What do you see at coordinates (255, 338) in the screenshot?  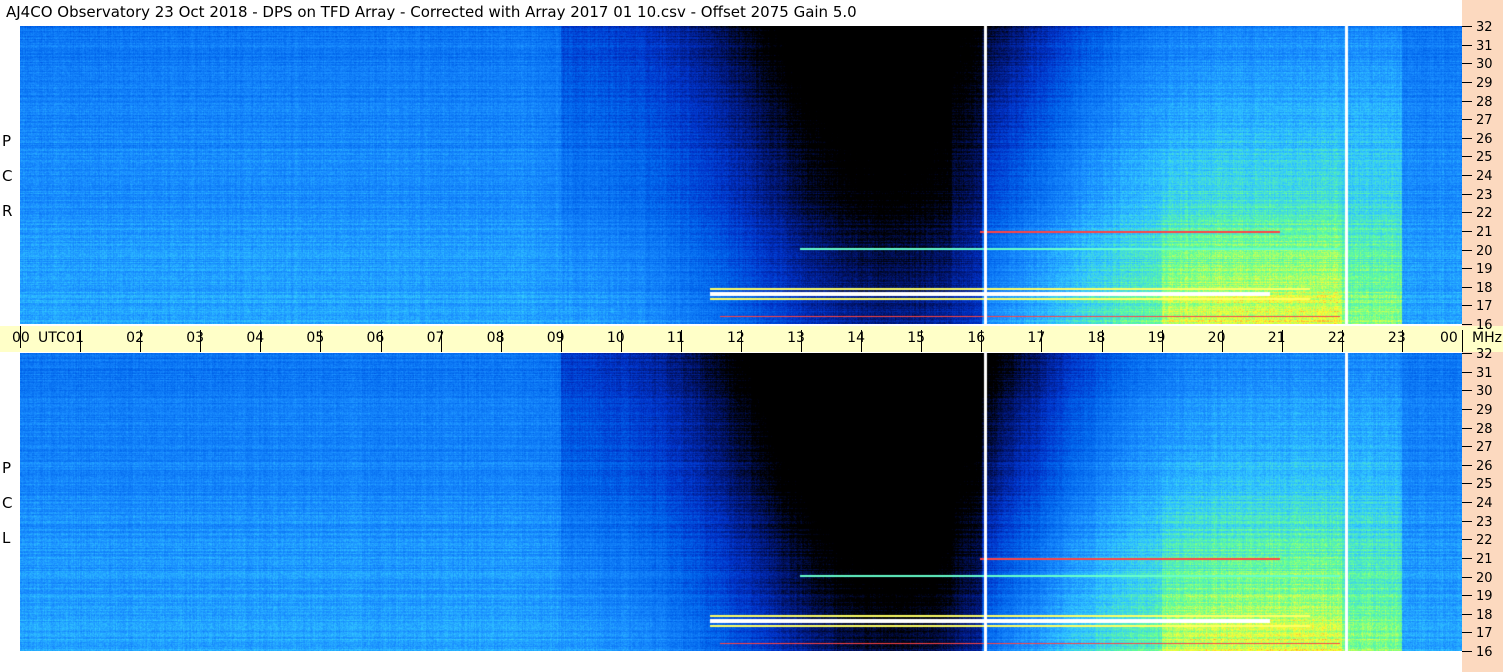 I see `utc-tick-label: 04` at bounding box center [255, 338].